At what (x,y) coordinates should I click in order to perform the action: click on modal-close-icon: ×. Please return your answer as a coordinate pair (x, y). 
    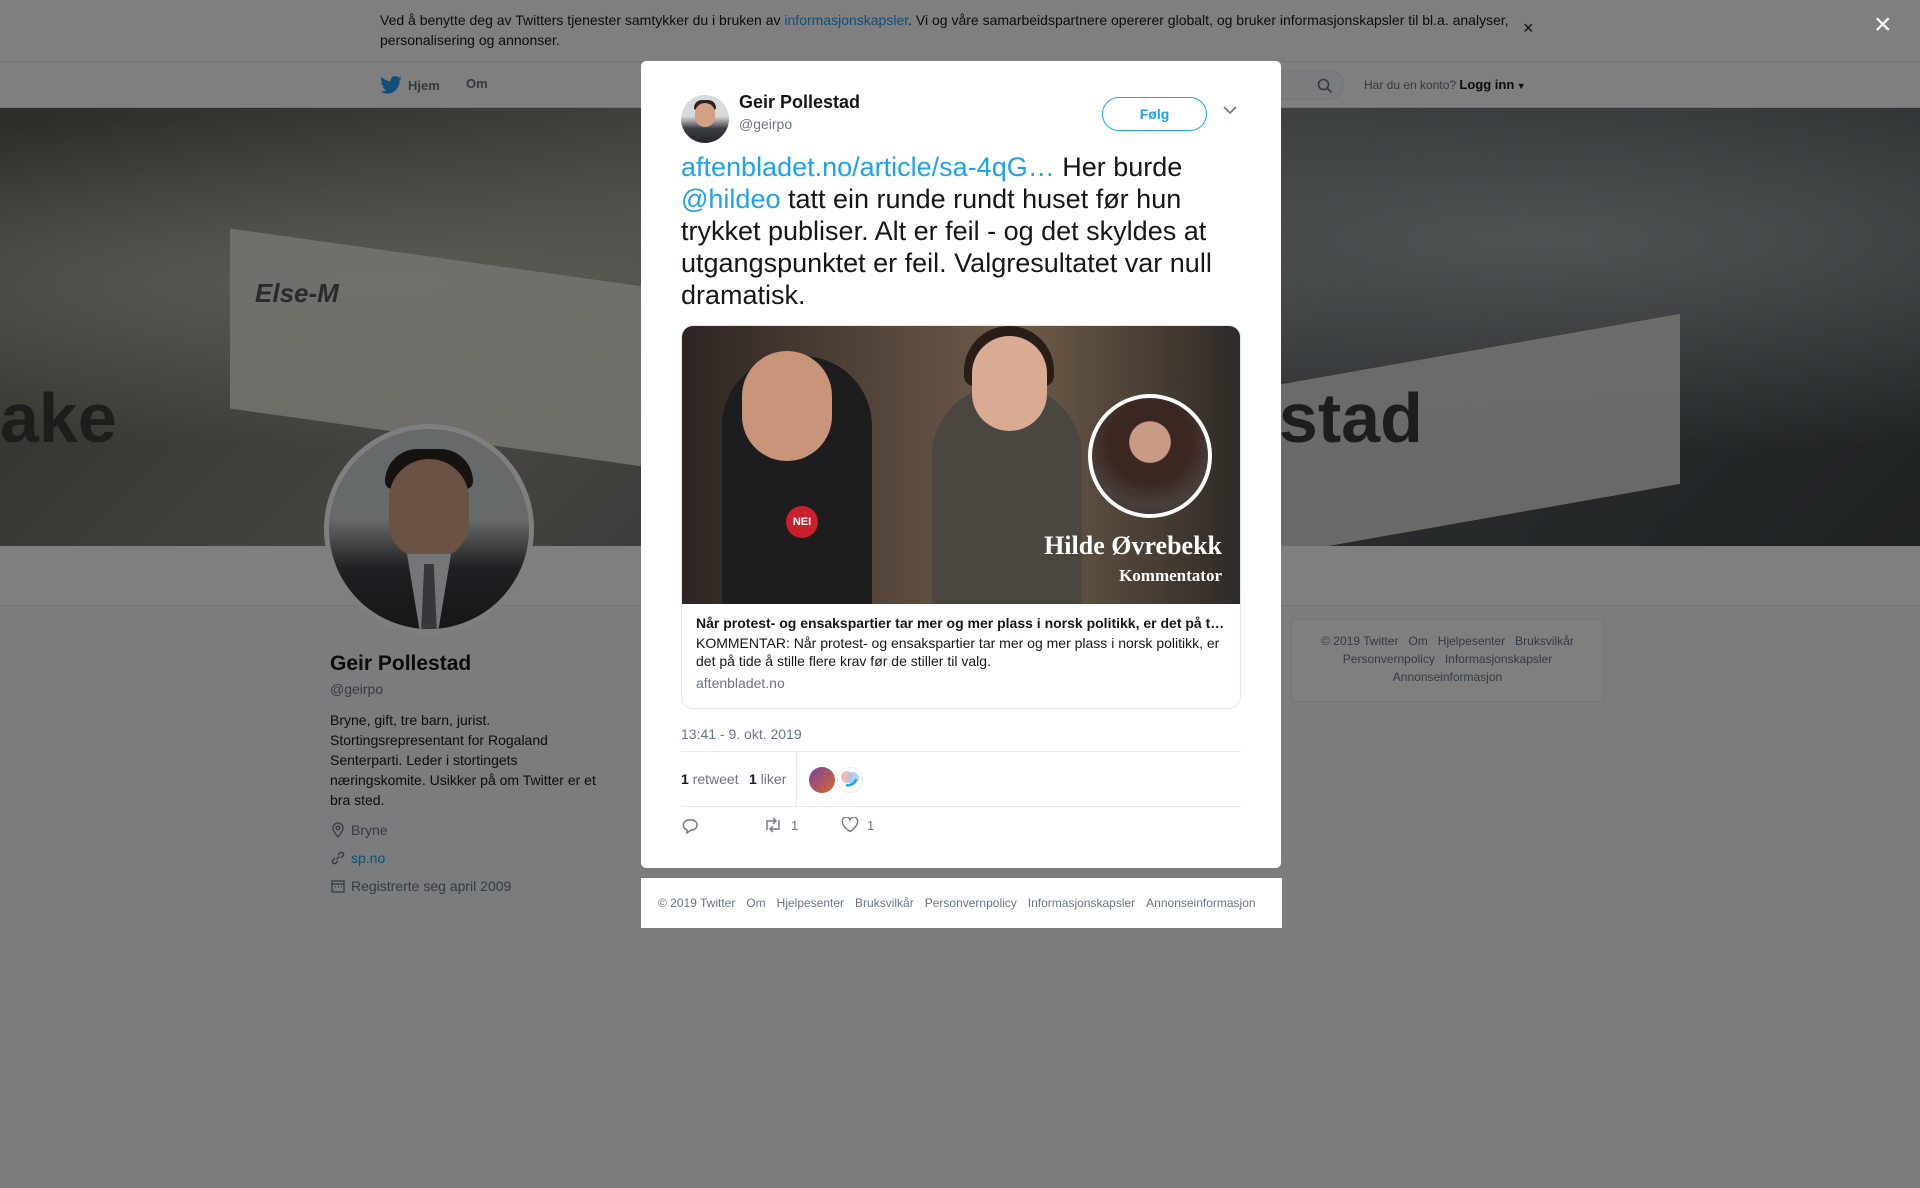
    Looking at the image, I should click on (1883, 25).